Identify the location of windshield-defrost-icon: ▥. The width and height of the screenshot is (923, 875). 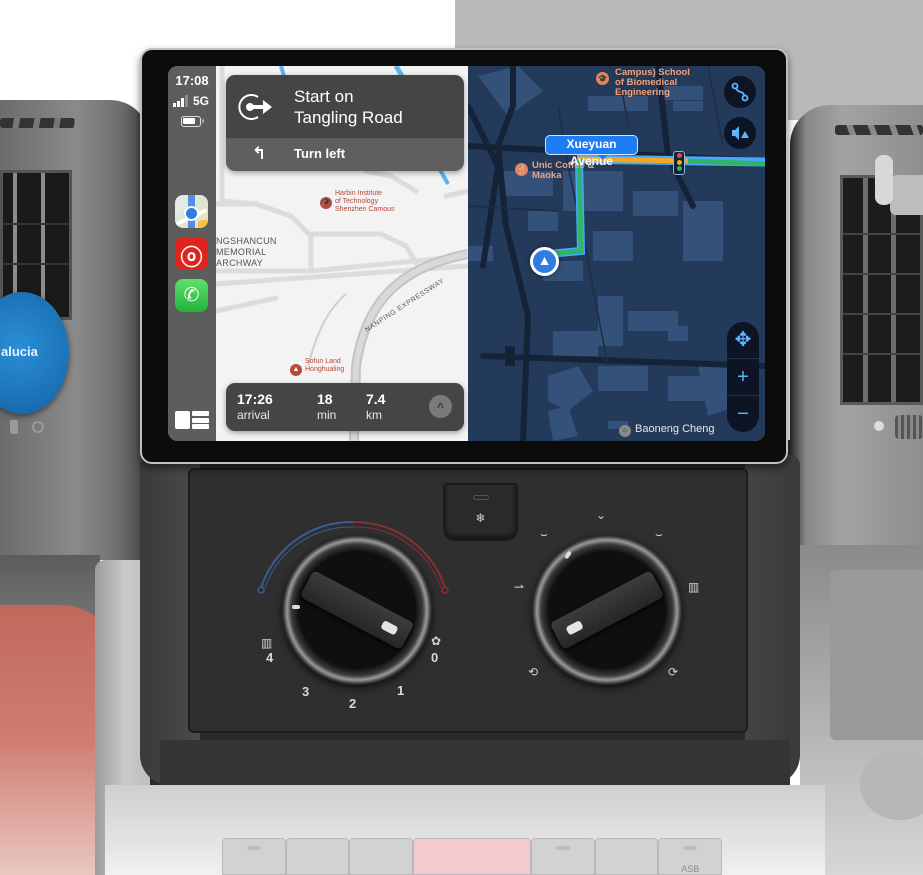
(694, 587).